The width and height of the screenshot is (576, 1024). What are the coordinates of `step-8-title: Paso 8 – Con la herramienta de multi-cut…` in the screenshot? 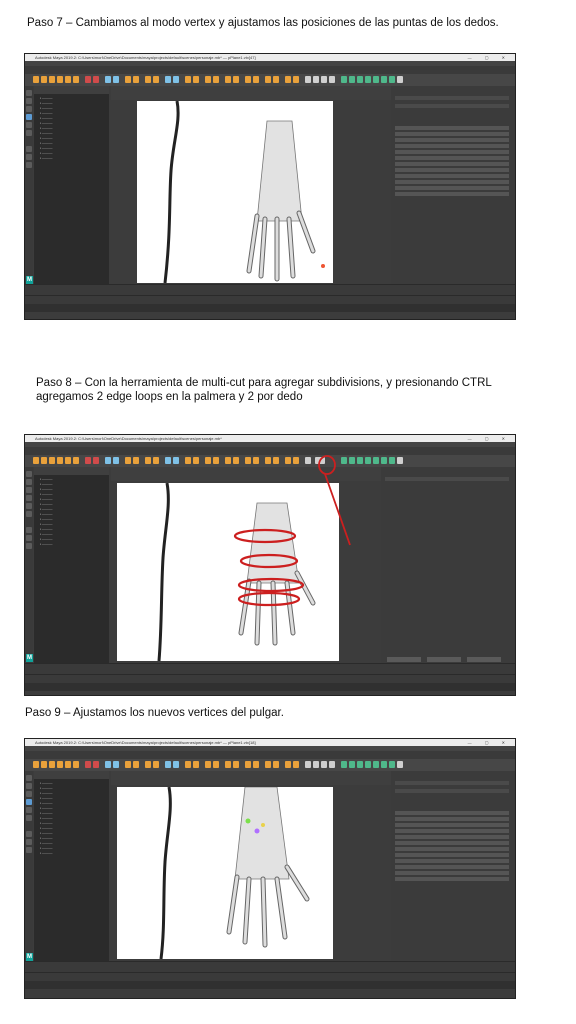 It's located at (264, 390).